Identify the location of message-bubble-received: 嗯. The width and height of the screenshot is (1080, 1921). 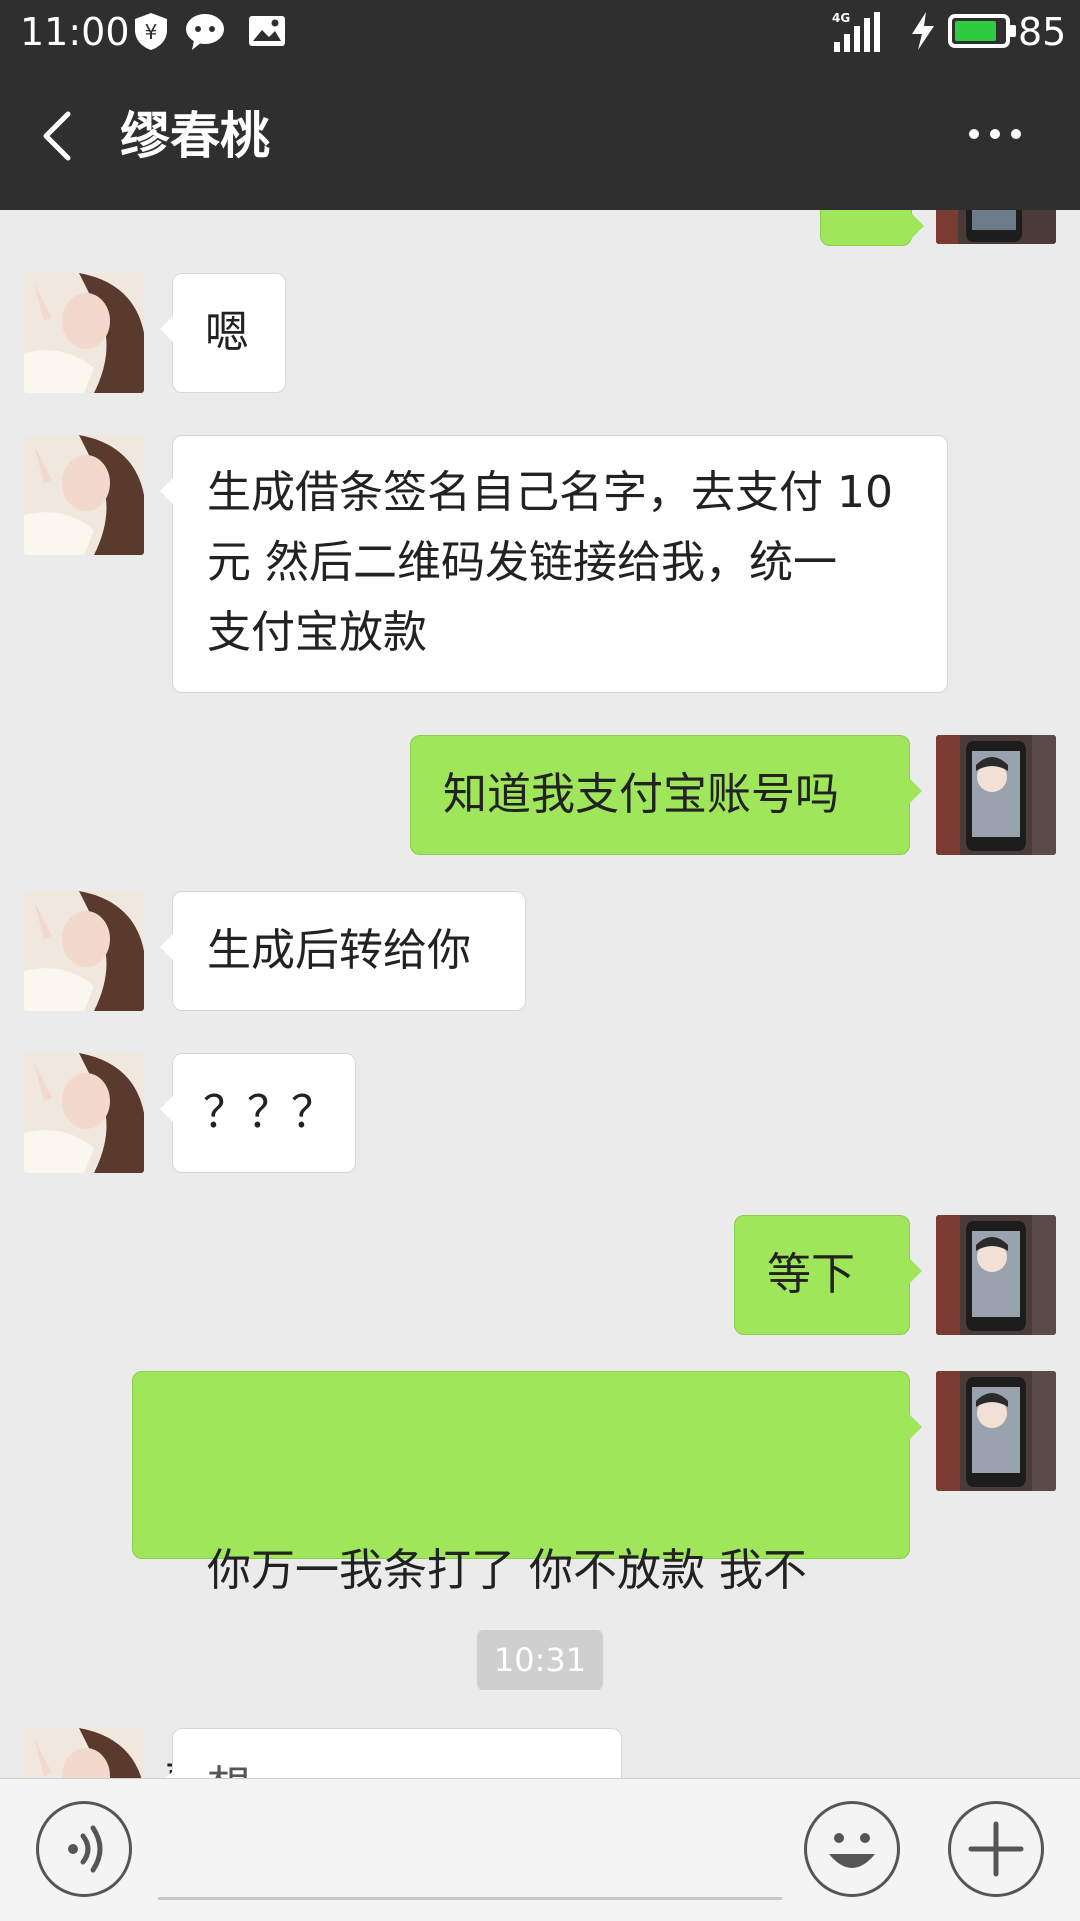
(223, 333).